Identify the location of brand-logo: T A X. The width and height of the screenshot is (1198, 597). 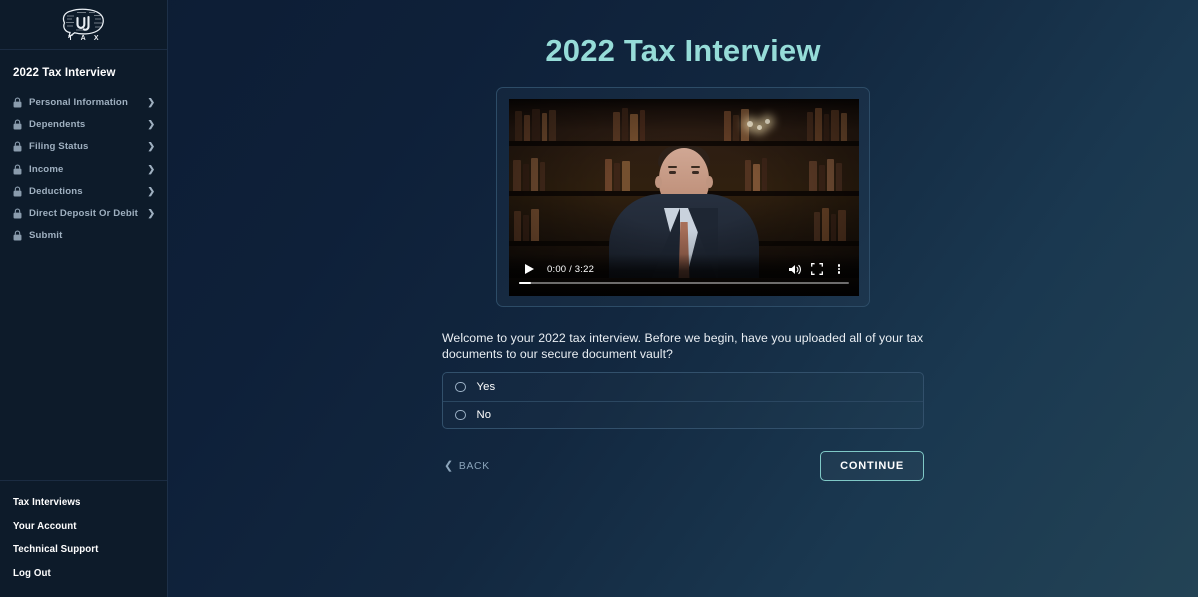
(84, 25).